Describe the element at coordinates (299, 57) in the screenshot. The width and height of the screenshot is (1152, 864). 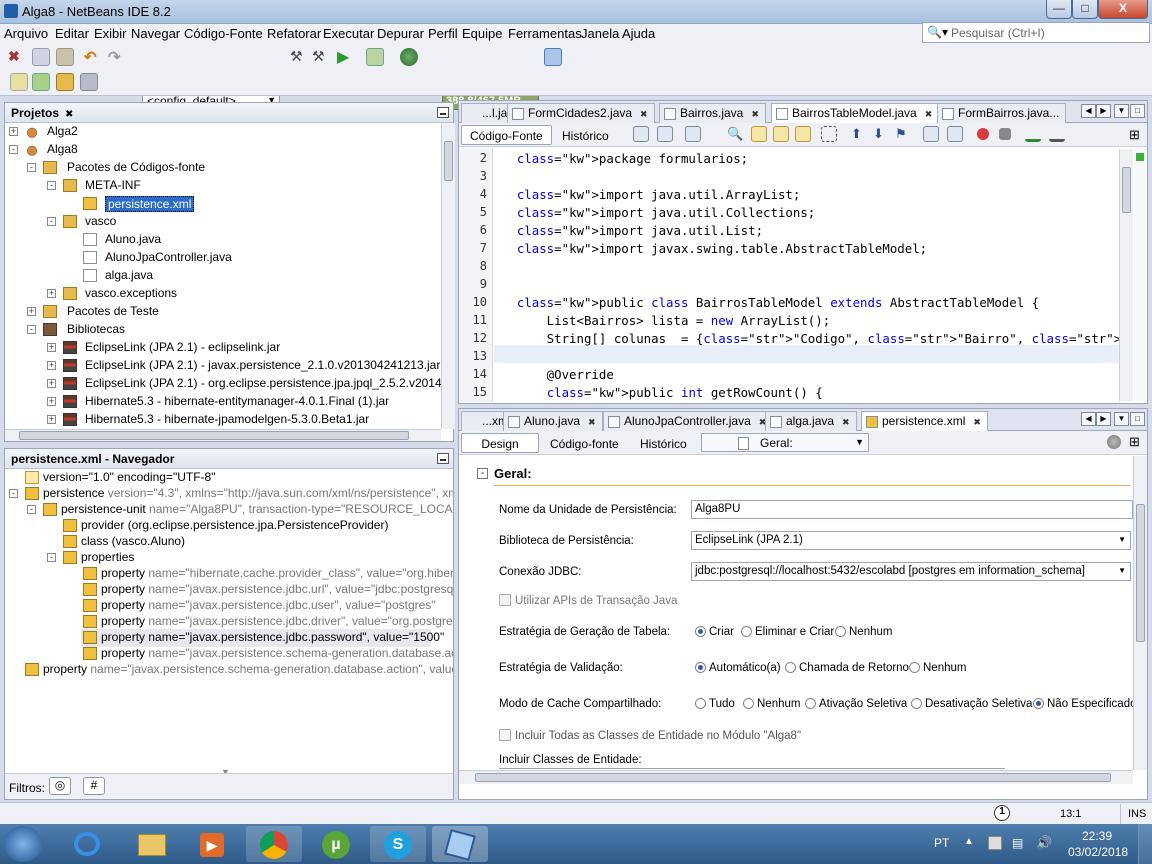
I see `hammer-icon: ⚒` at that location.